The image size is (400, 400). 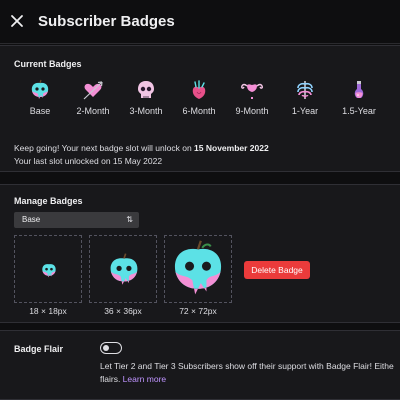 I want to click on badge-base: Base, so click(x=40, y=97).